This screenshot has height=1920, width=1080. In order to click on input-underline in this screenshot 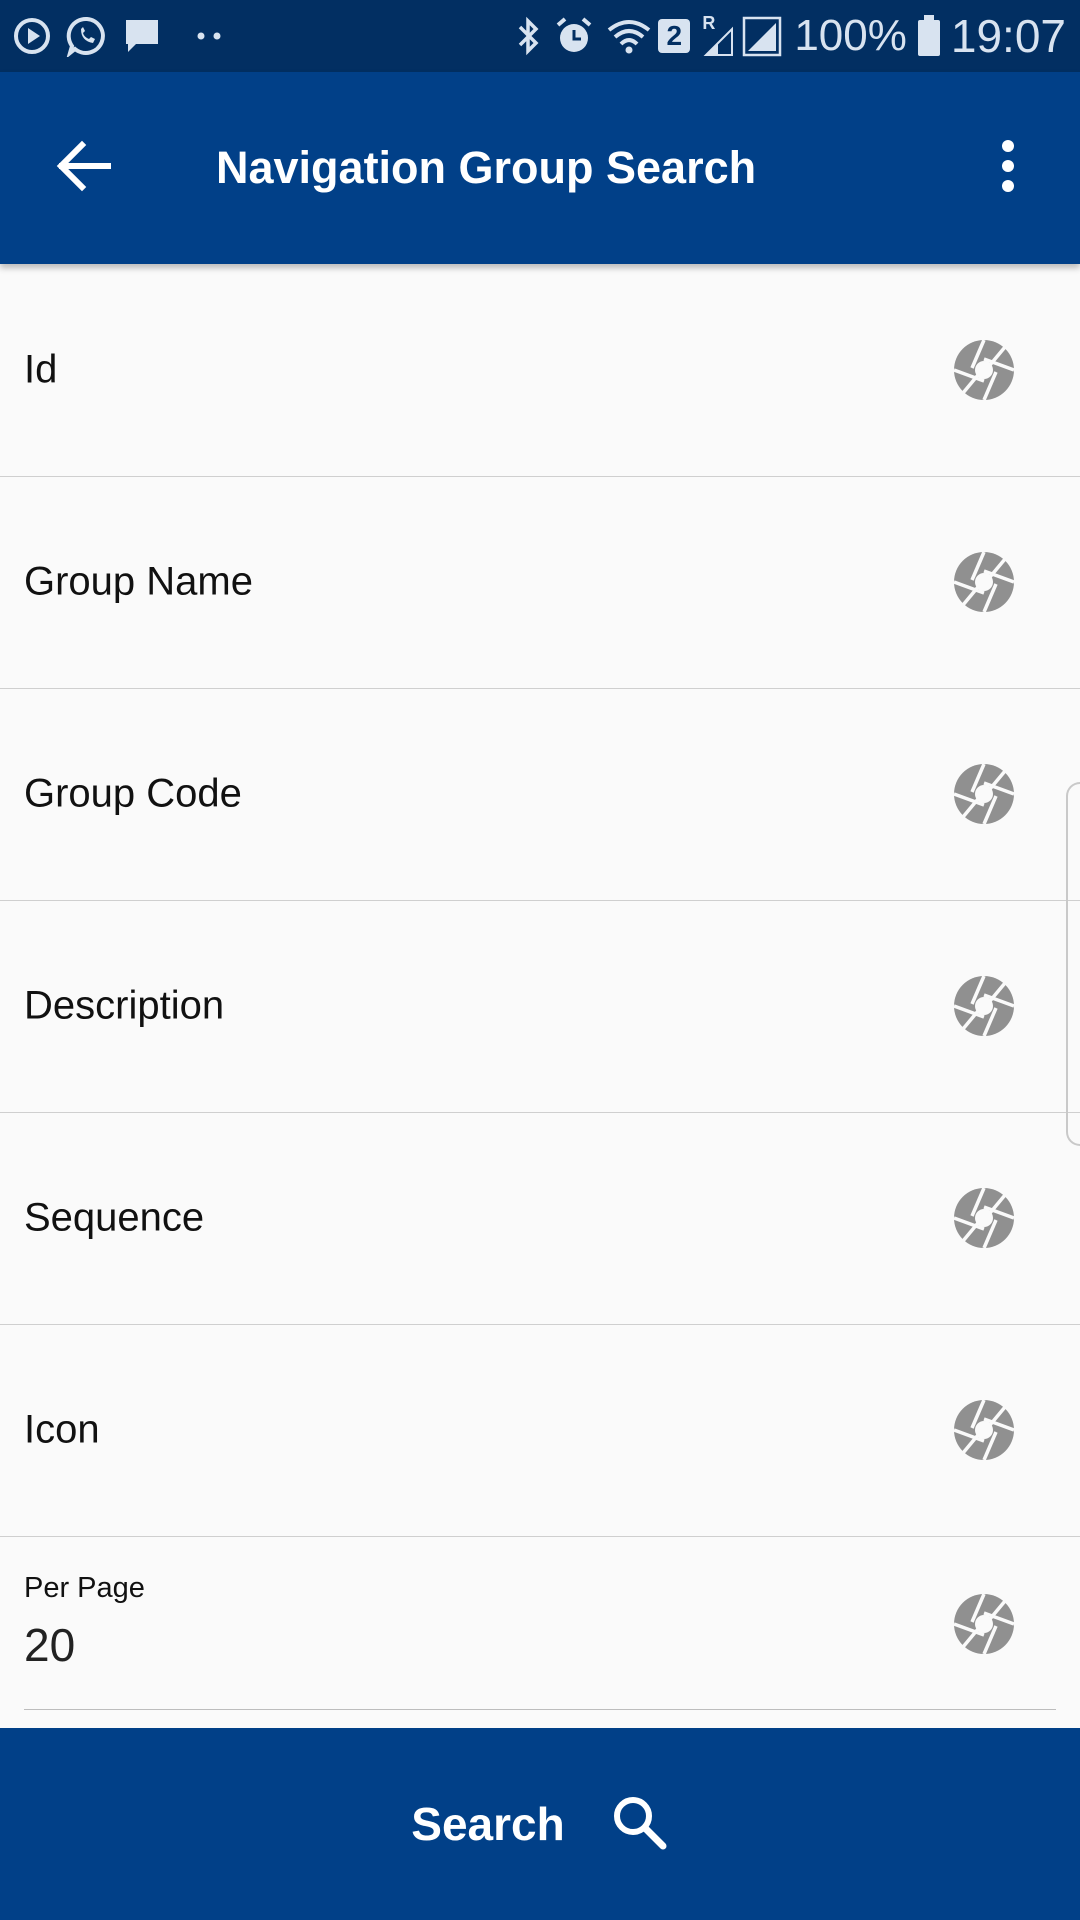, I will do `click(540, 1709)`.